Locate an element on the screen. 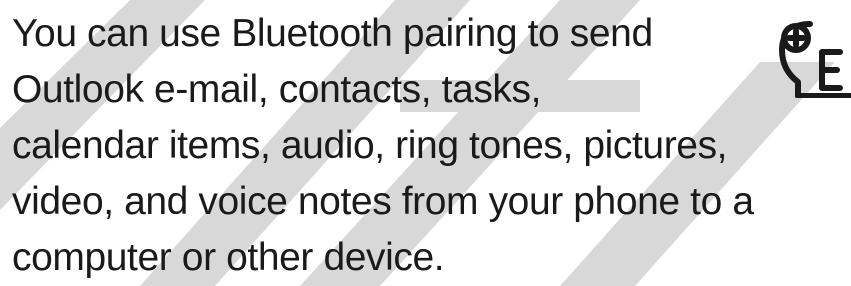 The height and width of the screenshot is (286, 851). text-line: You can use Bluetooth pairing to send is located at coordinates (332, 33).